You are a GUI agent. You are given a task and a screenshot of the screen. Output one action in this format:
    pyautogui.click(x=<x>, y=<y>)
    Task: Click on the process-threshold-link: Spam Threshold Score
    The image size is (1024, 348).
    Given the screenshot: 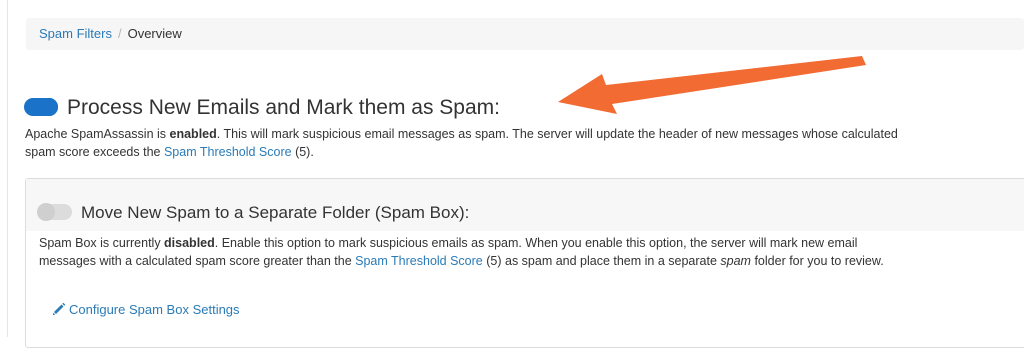 What is the action you would take?
    pyautogui.click(x=228, y=152)
    